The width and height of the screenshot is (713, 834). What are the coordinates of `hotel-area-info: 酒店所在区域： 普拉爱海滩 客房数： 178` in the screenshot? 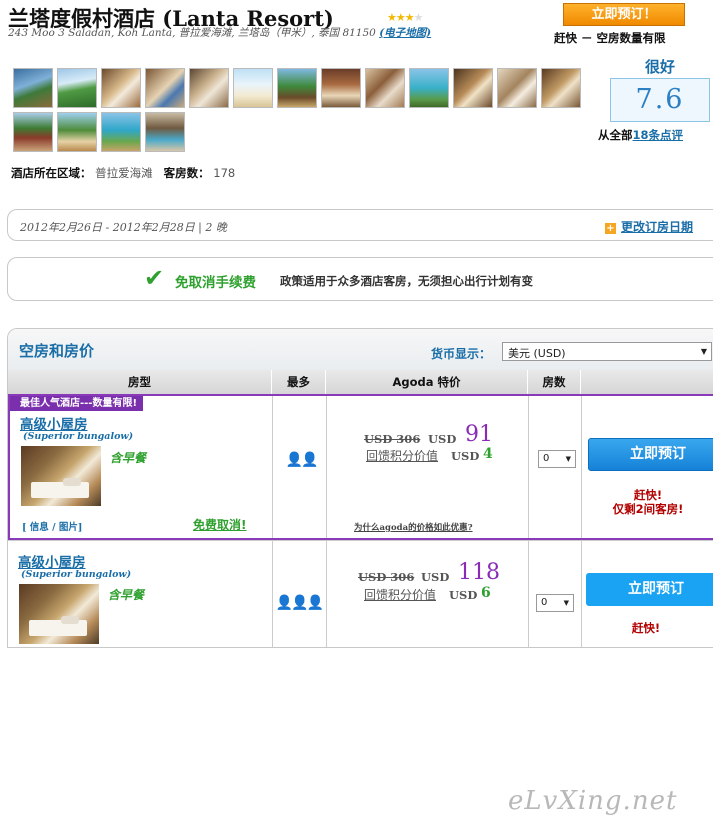 It's located at (123, 173).